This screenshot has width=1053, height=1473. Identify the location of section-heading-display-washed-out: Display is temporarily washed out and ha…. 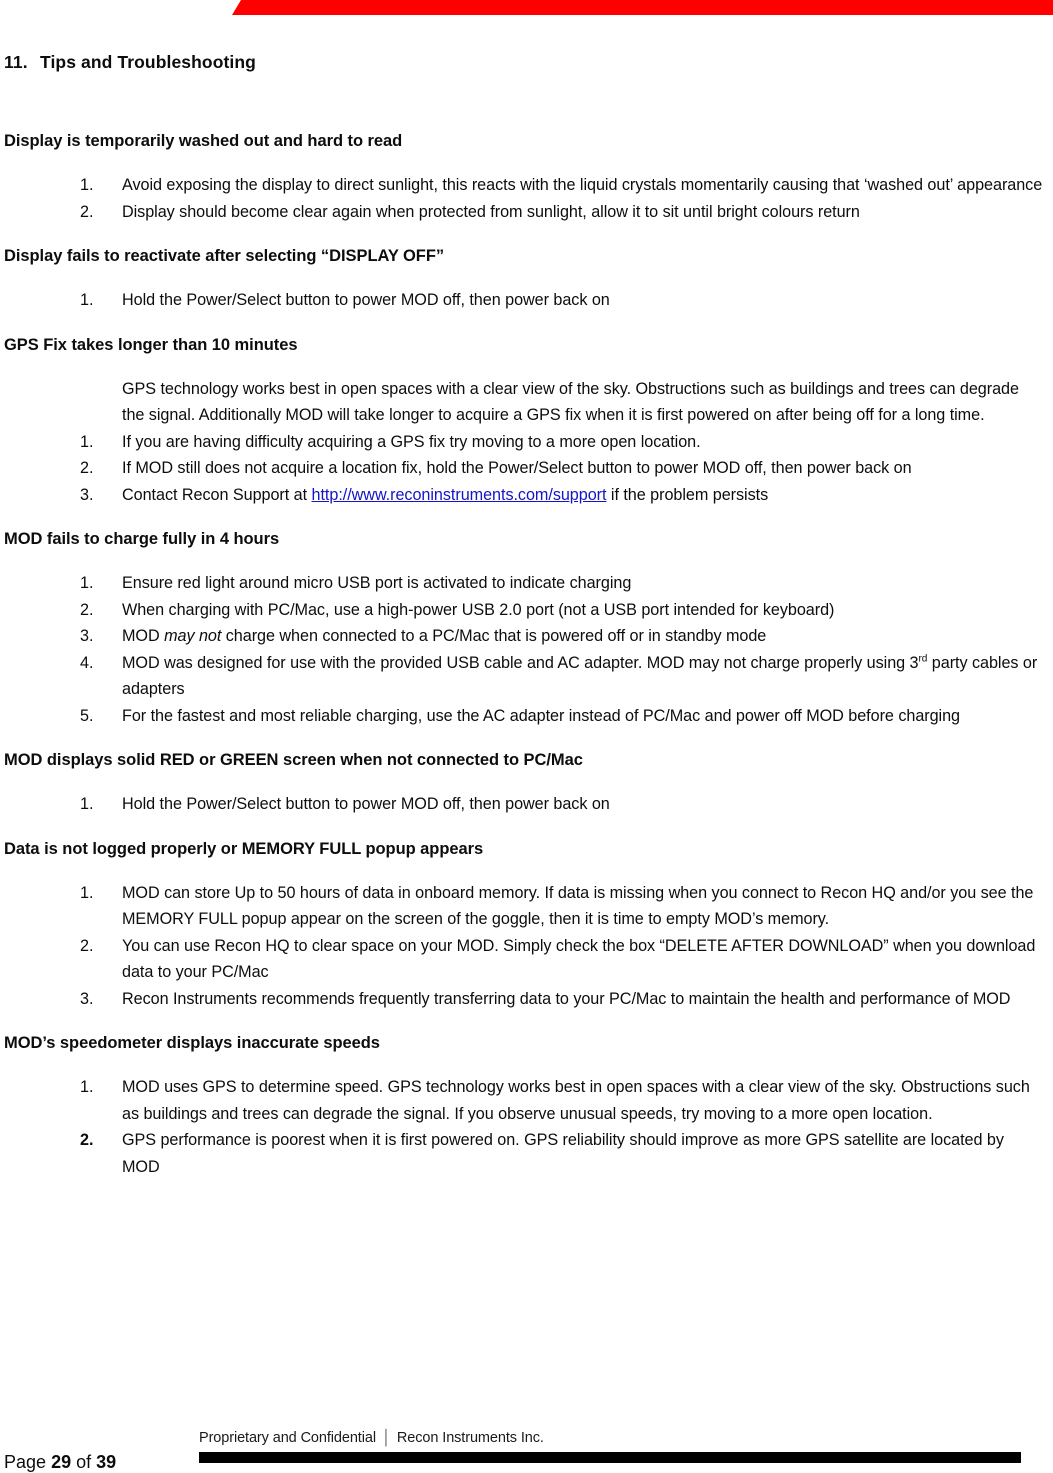
(203, 141).